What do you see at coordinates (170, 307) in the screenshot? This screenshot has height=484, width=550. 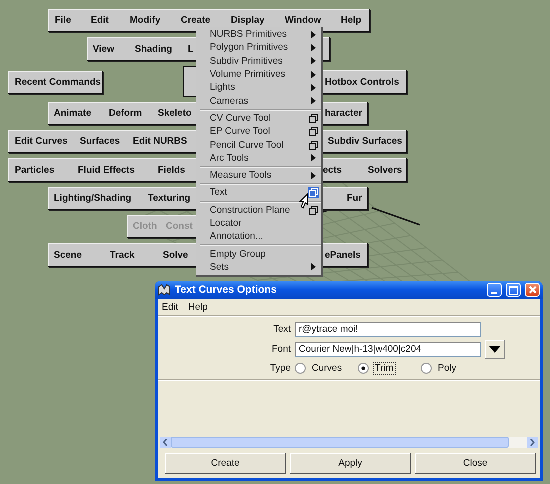 I see `menu-item: Edit` at bounding box center [170, 307].